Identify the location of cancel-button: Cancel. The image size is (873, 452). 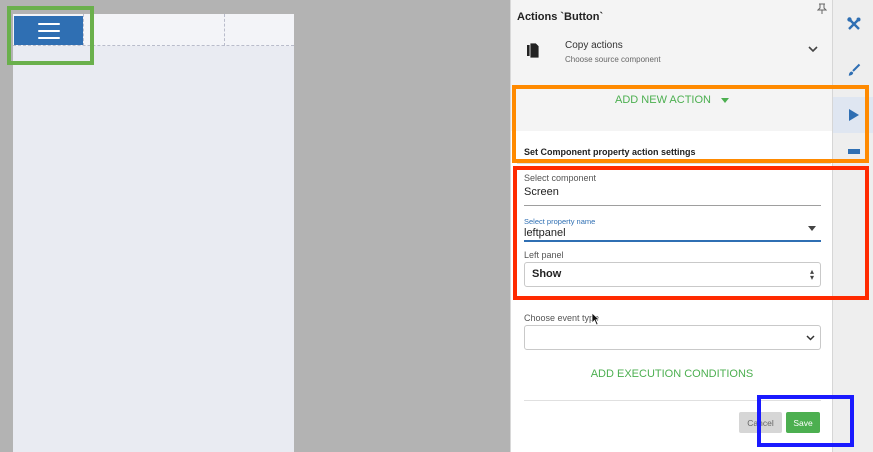
(760, 422).